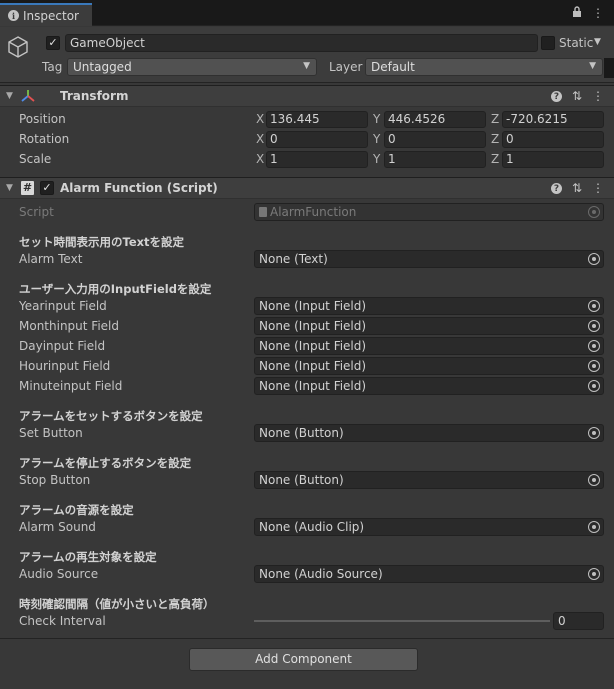 The image size is (614, 689). What do you see at coordinates (429, 259) in the screenshot?
I see `alarm-text-field: None (Text)` at bounding box center [429, 259].